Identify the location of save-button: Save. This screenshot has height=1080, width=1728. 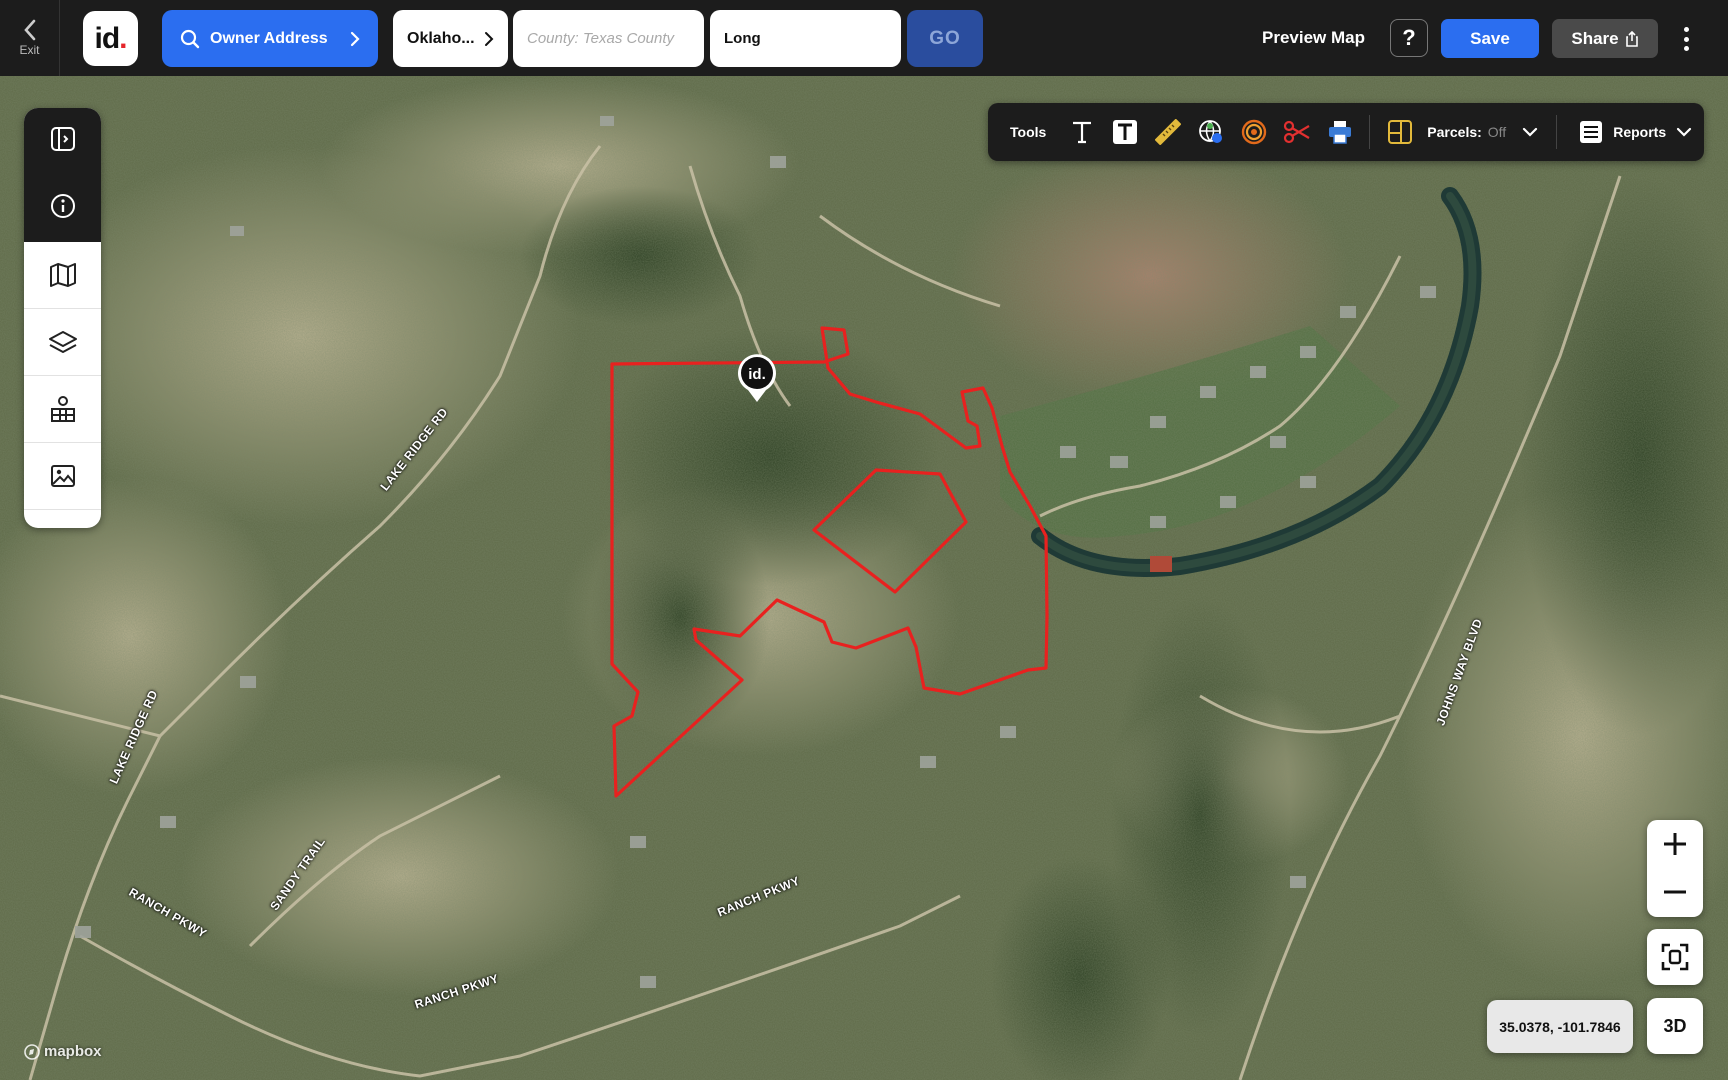
(1490, 38).